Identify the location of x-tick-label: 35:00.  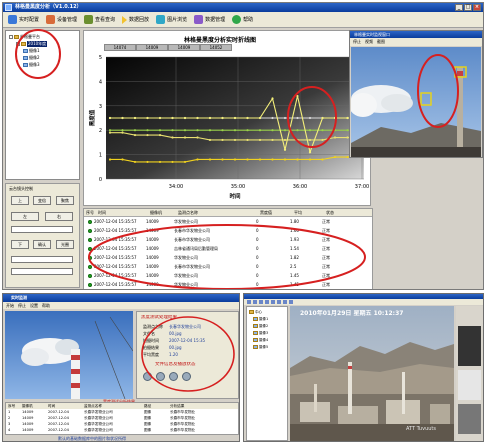
(238, 187).